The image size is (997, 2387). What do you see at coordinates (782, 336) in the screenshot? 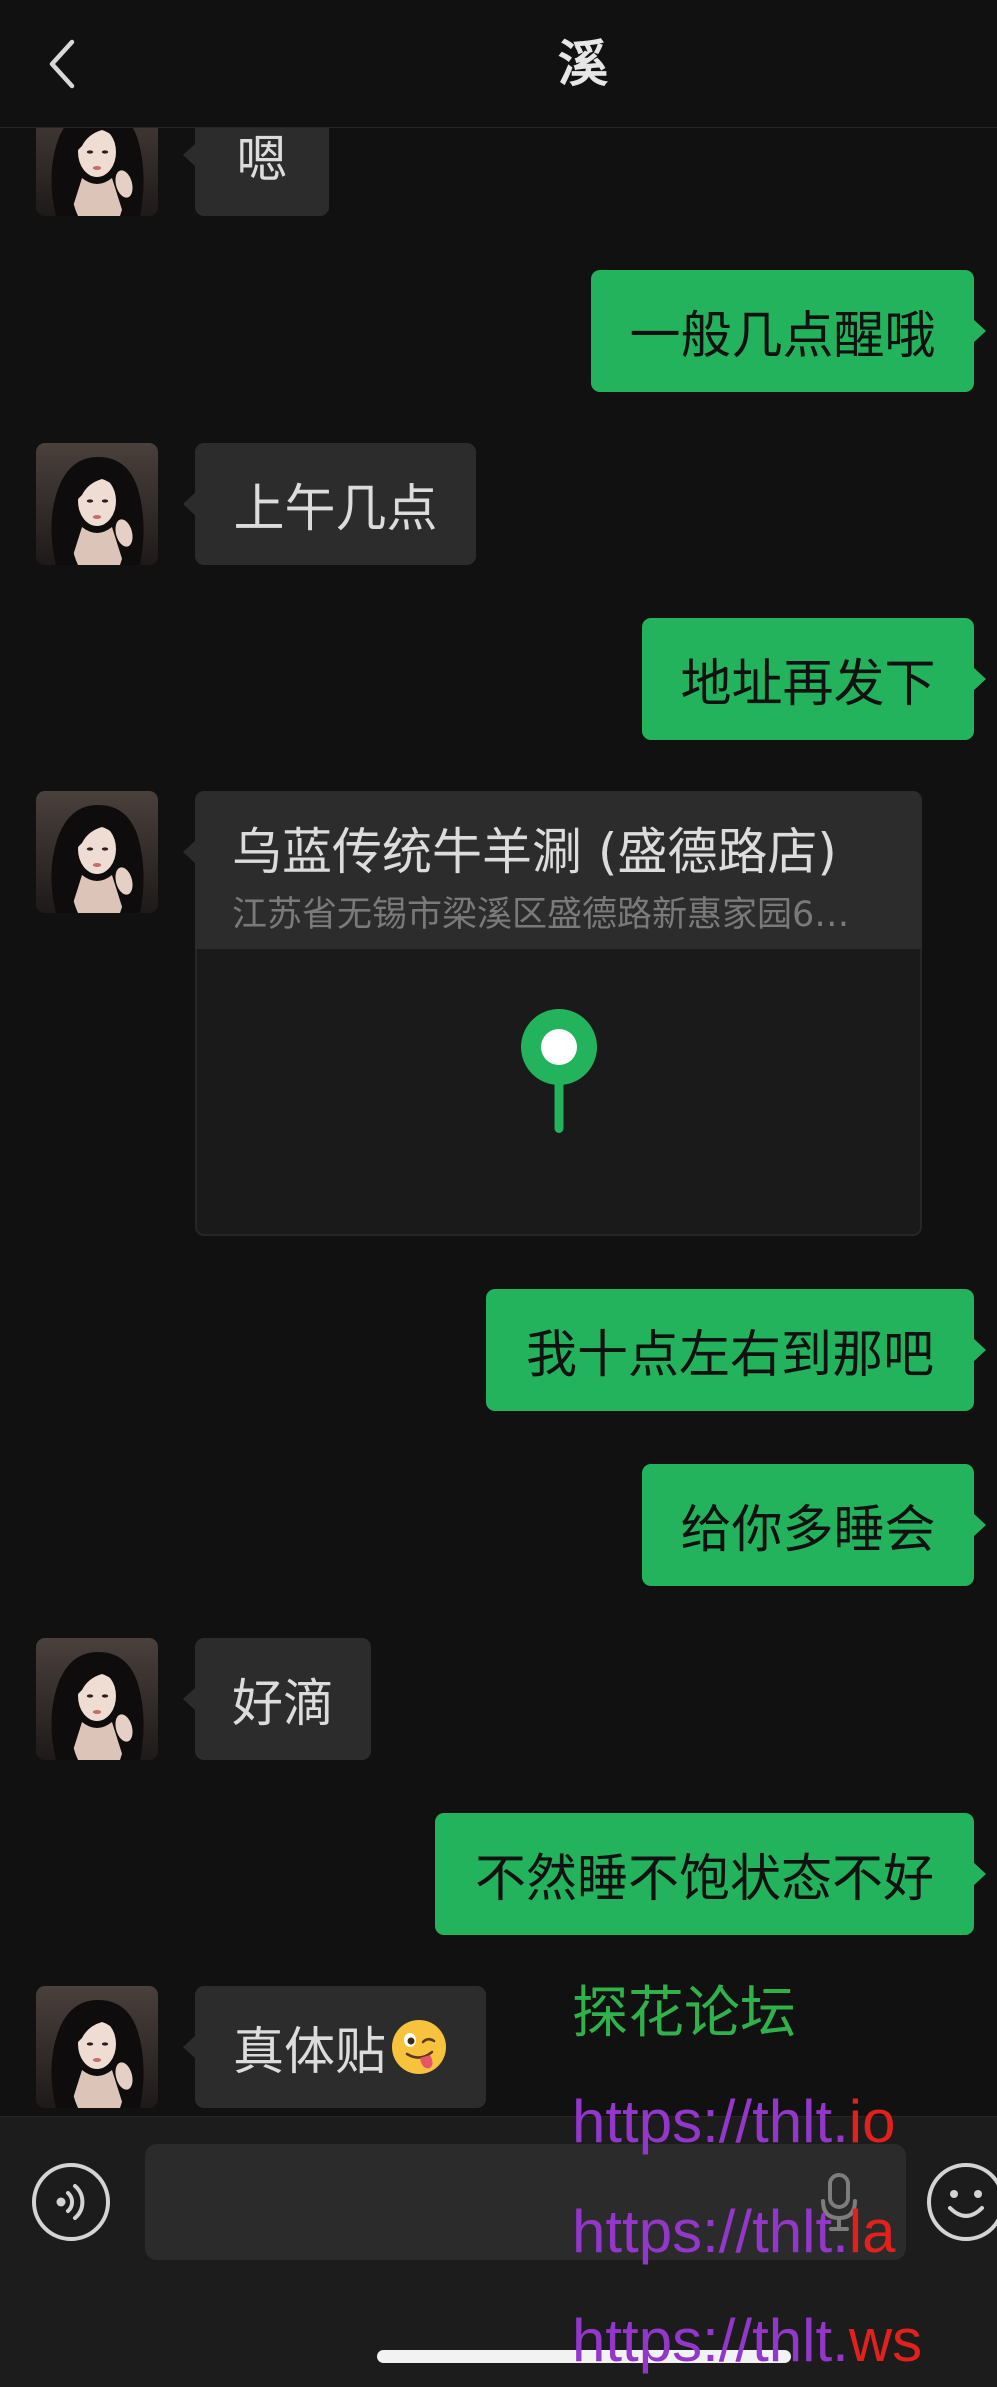
I see `message-text: 一般几点醒哦` at bounding box center [782, 336].